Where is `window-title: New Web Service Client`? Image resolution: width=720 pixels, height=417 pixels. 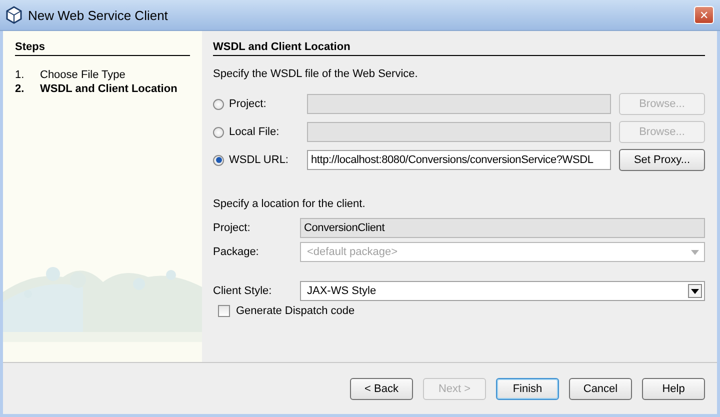
window-title: New Web Service Client is located at coordinates (98, 15).